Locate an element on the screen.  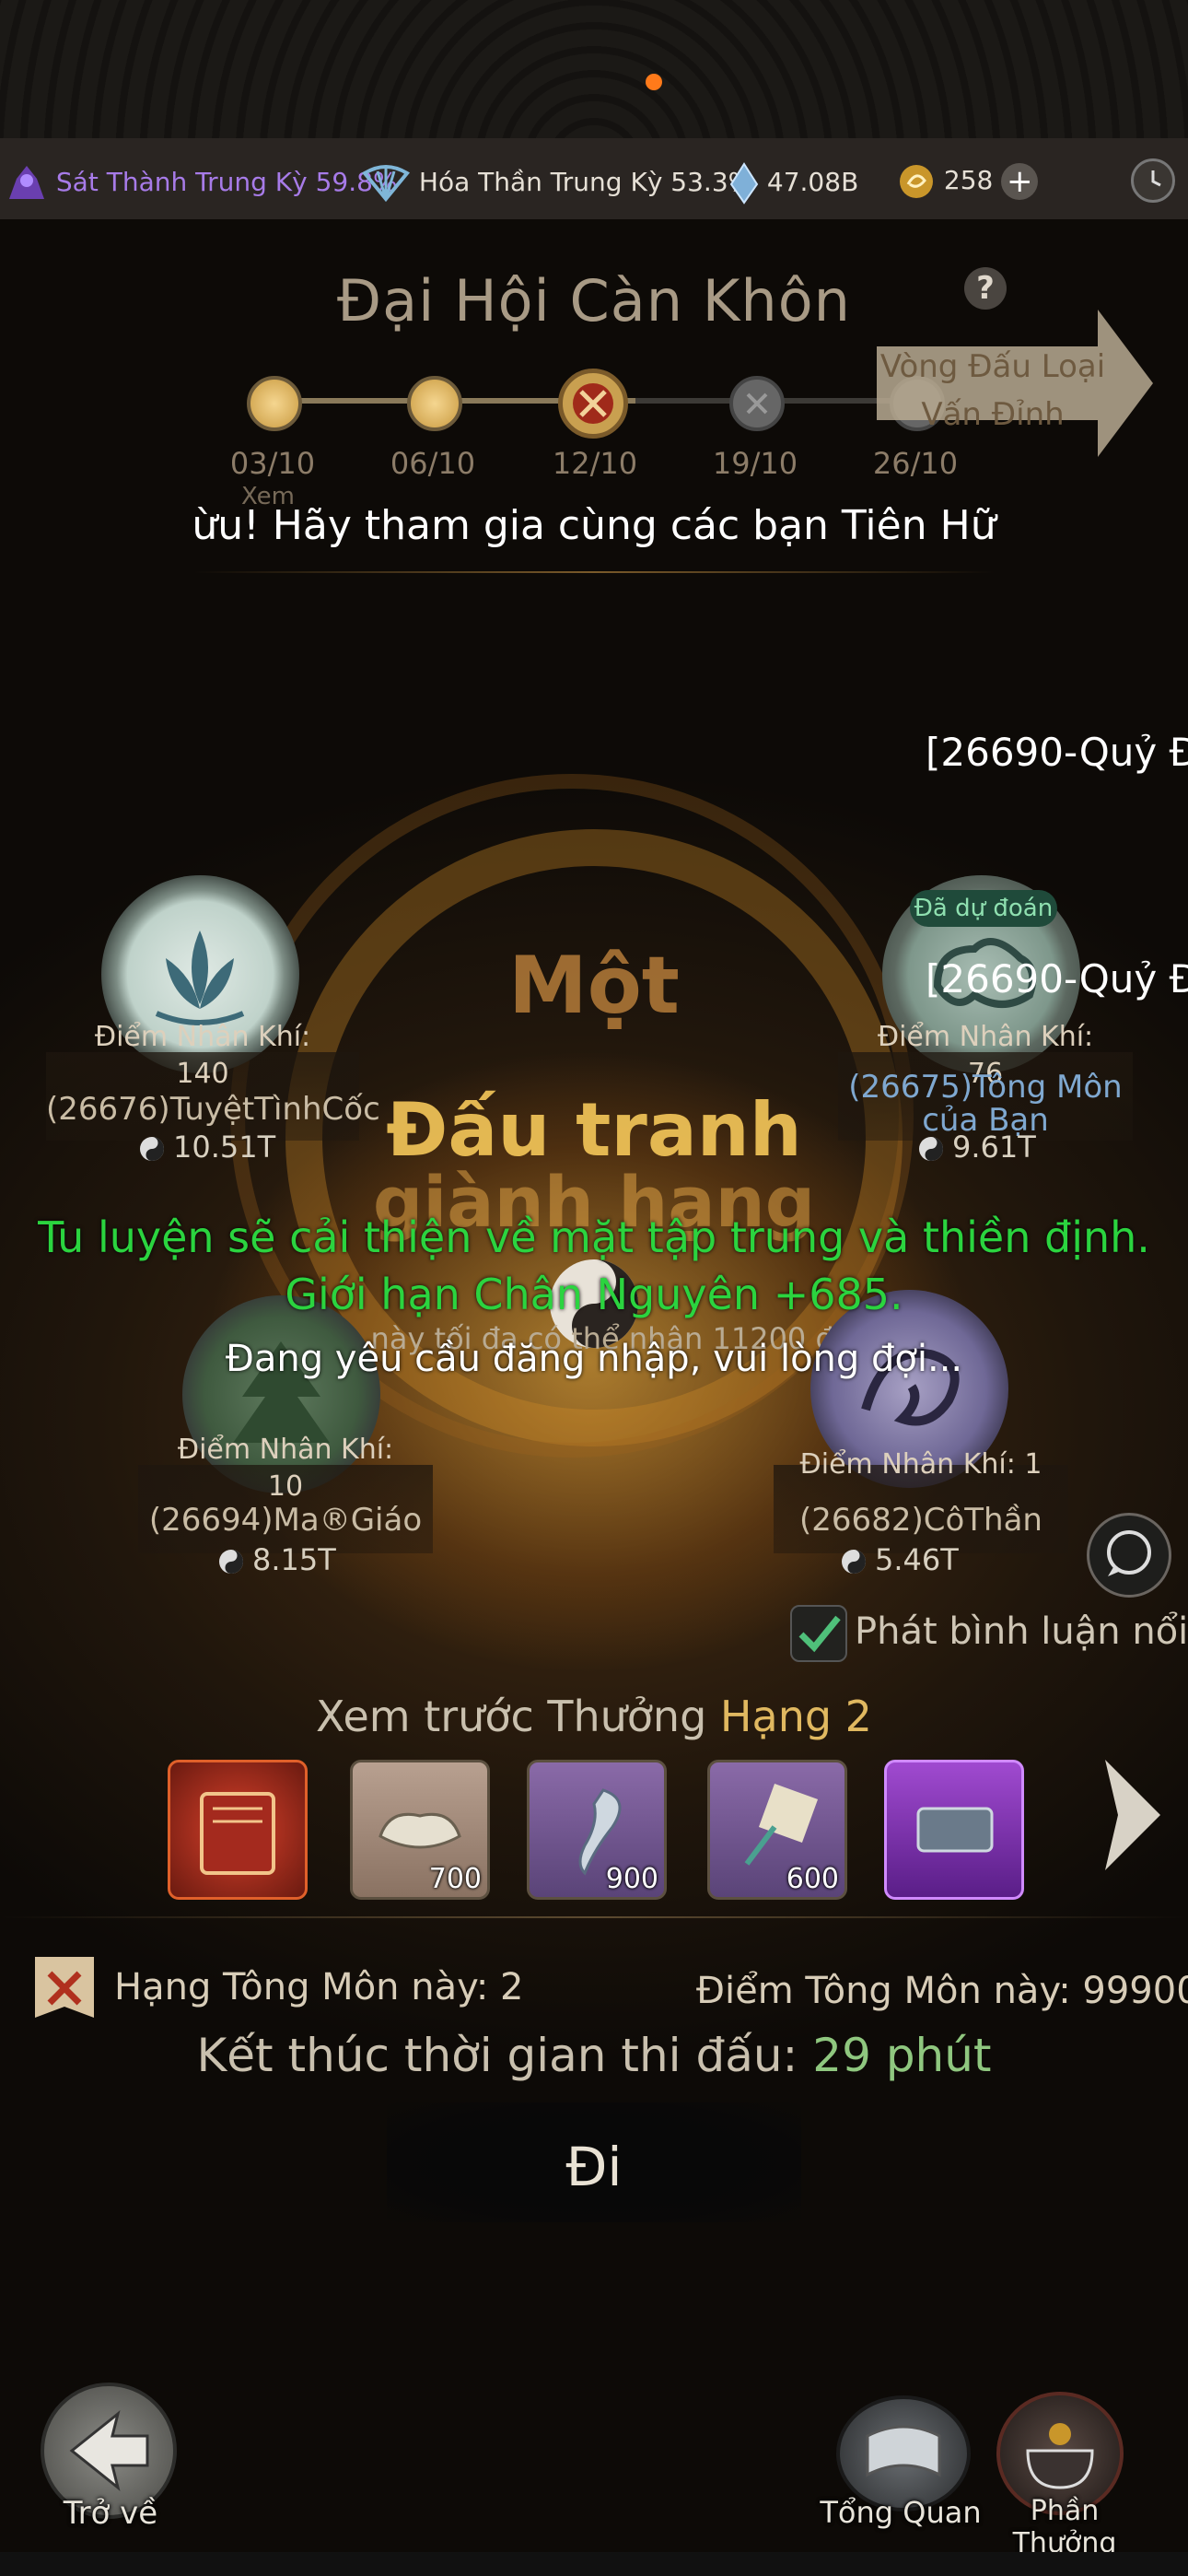
sect-score-text: Điểm Tông Môn này: 99900 is located at coordinates (942, 1991).